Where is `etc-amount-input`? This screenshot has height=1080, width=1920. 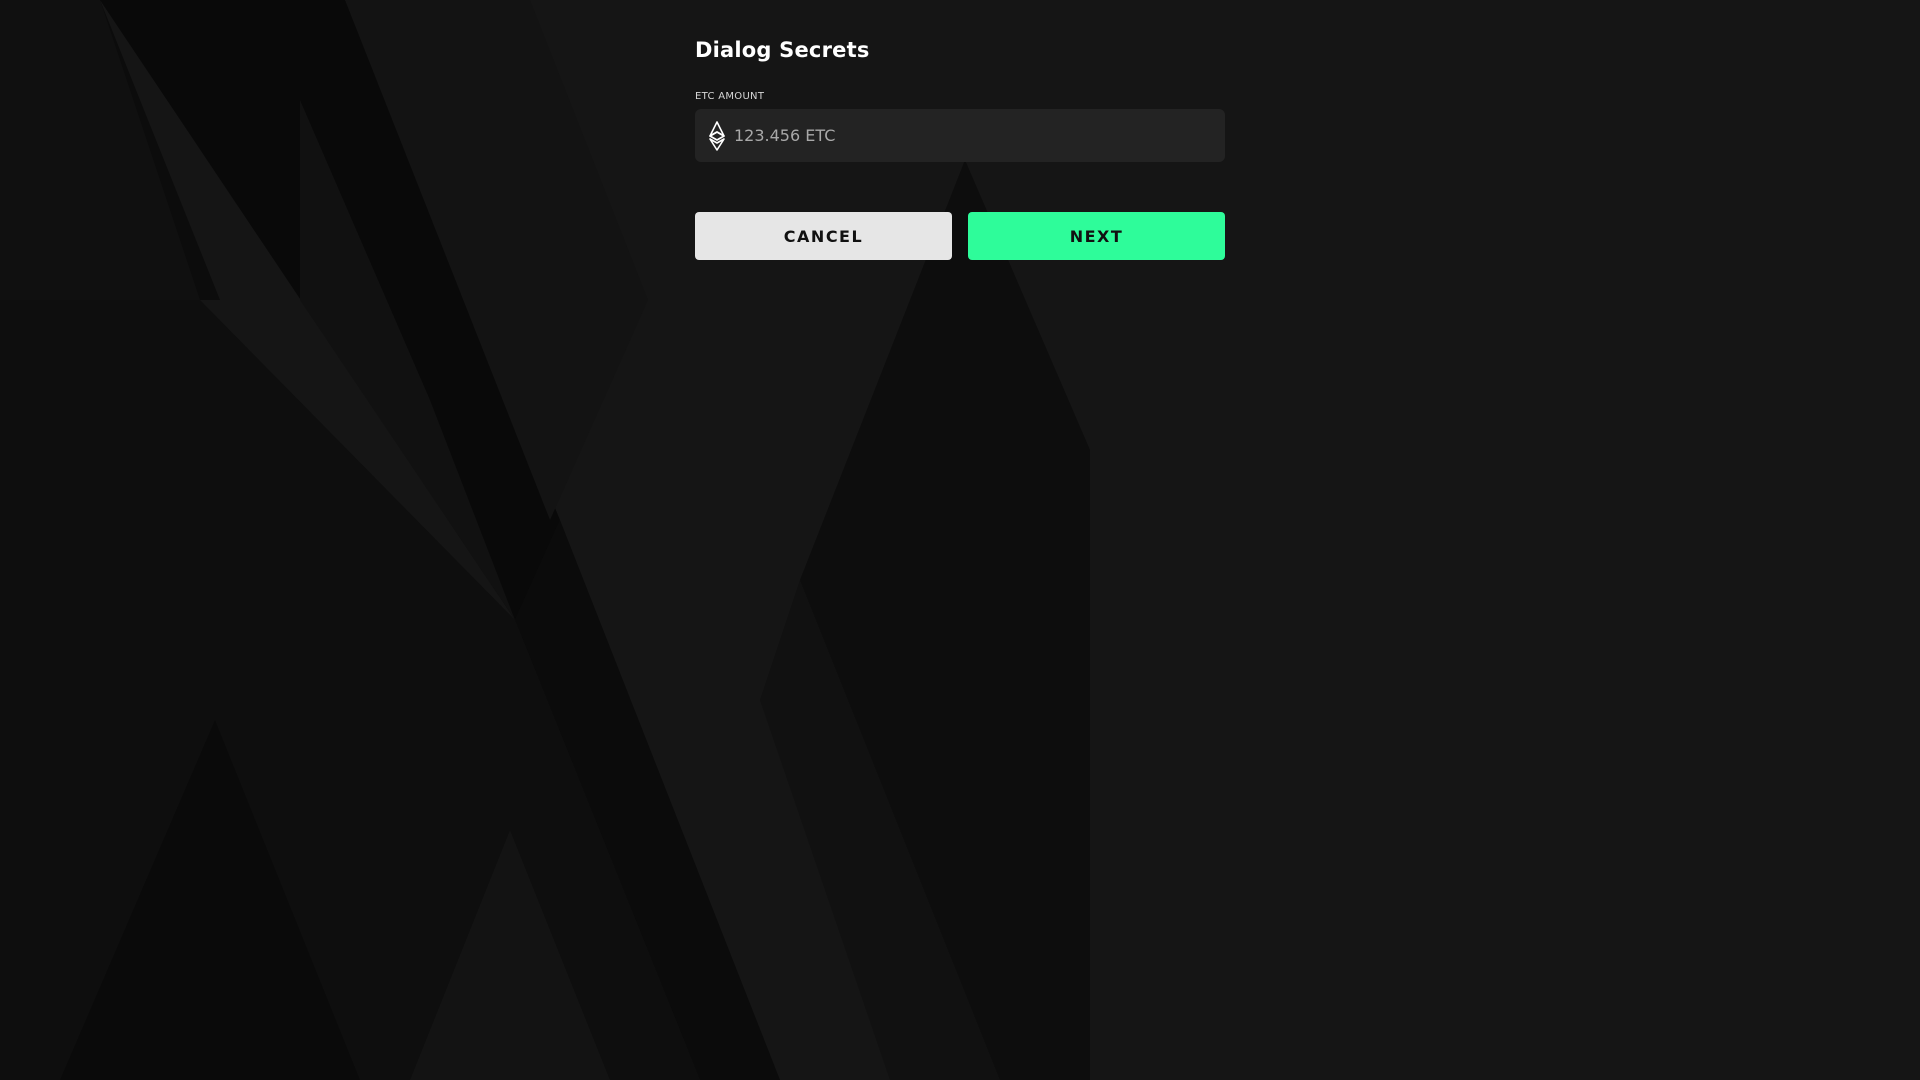 etc-amount-input is located at coordinates (974, 135).